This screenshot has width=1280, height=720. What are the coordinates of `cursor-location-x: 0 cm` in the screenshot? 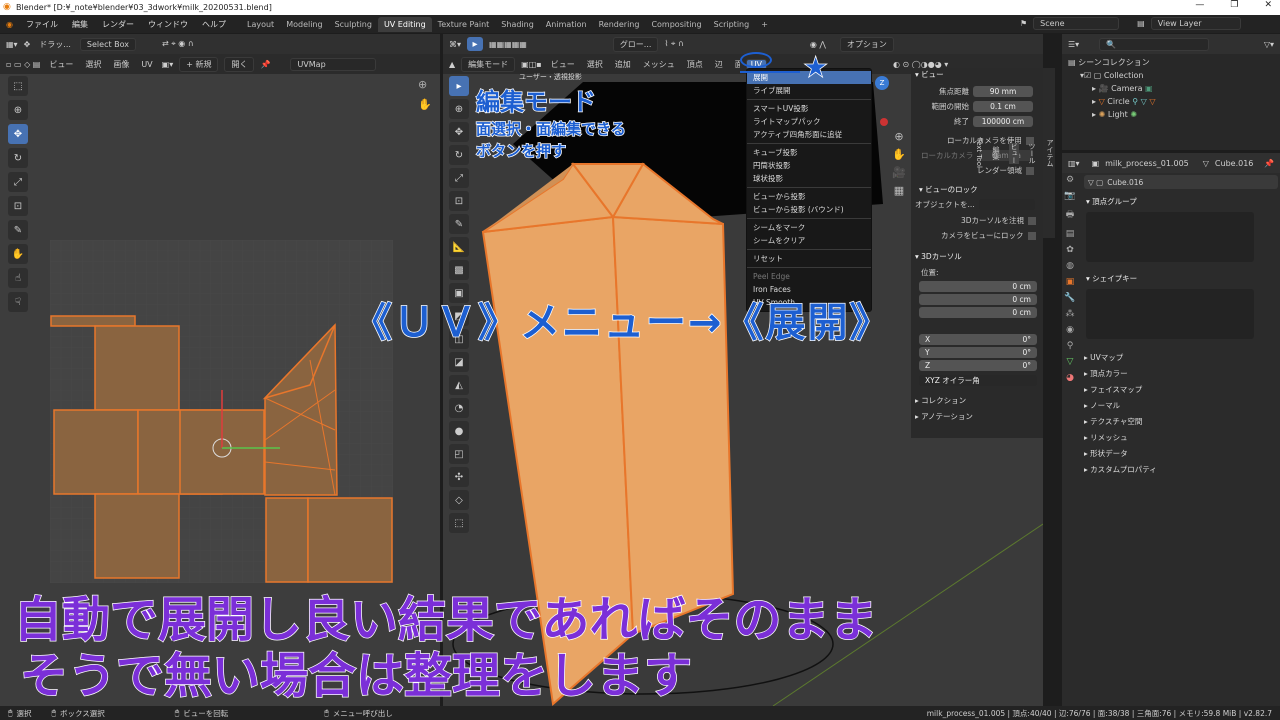 It's located at (978, 286).